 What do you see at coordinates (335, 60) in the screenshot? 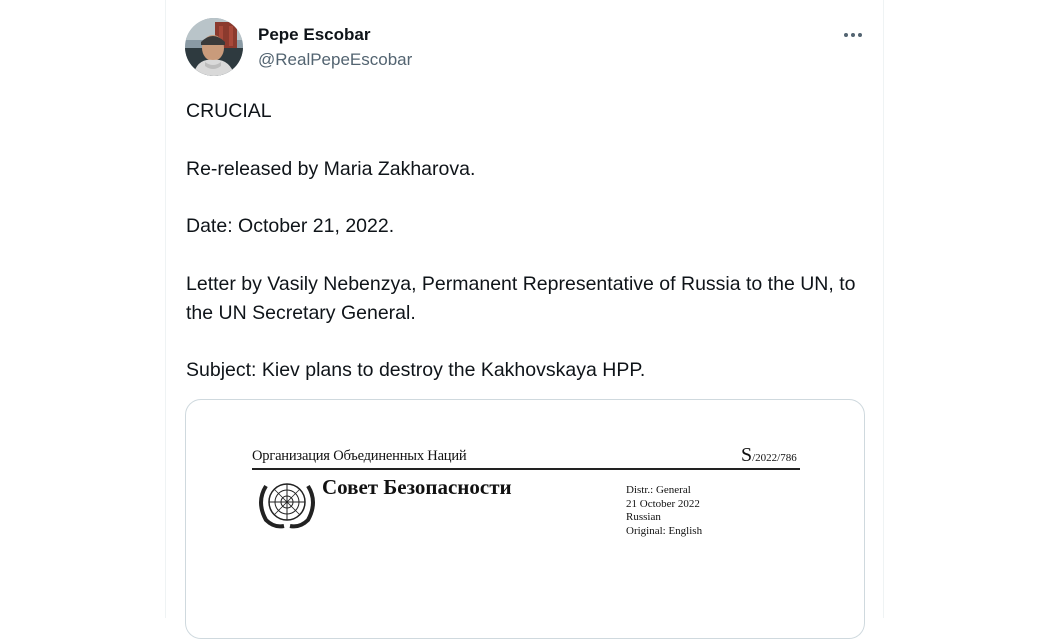
I see `author-handle: @RealPepeEscobar` at bounding box center [335, 60].